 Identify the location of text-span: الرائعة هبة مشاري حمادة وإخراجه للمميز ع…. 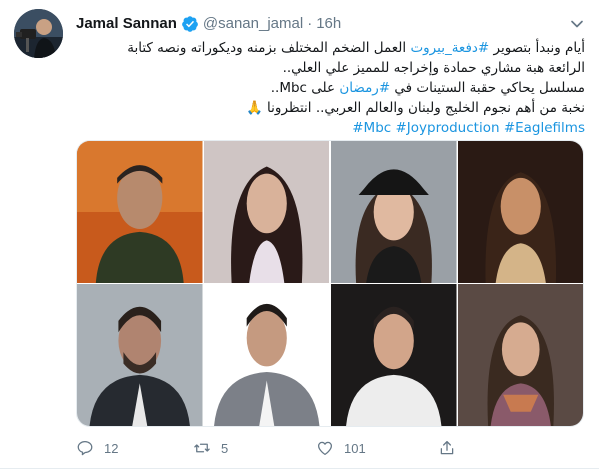
(433, 68).